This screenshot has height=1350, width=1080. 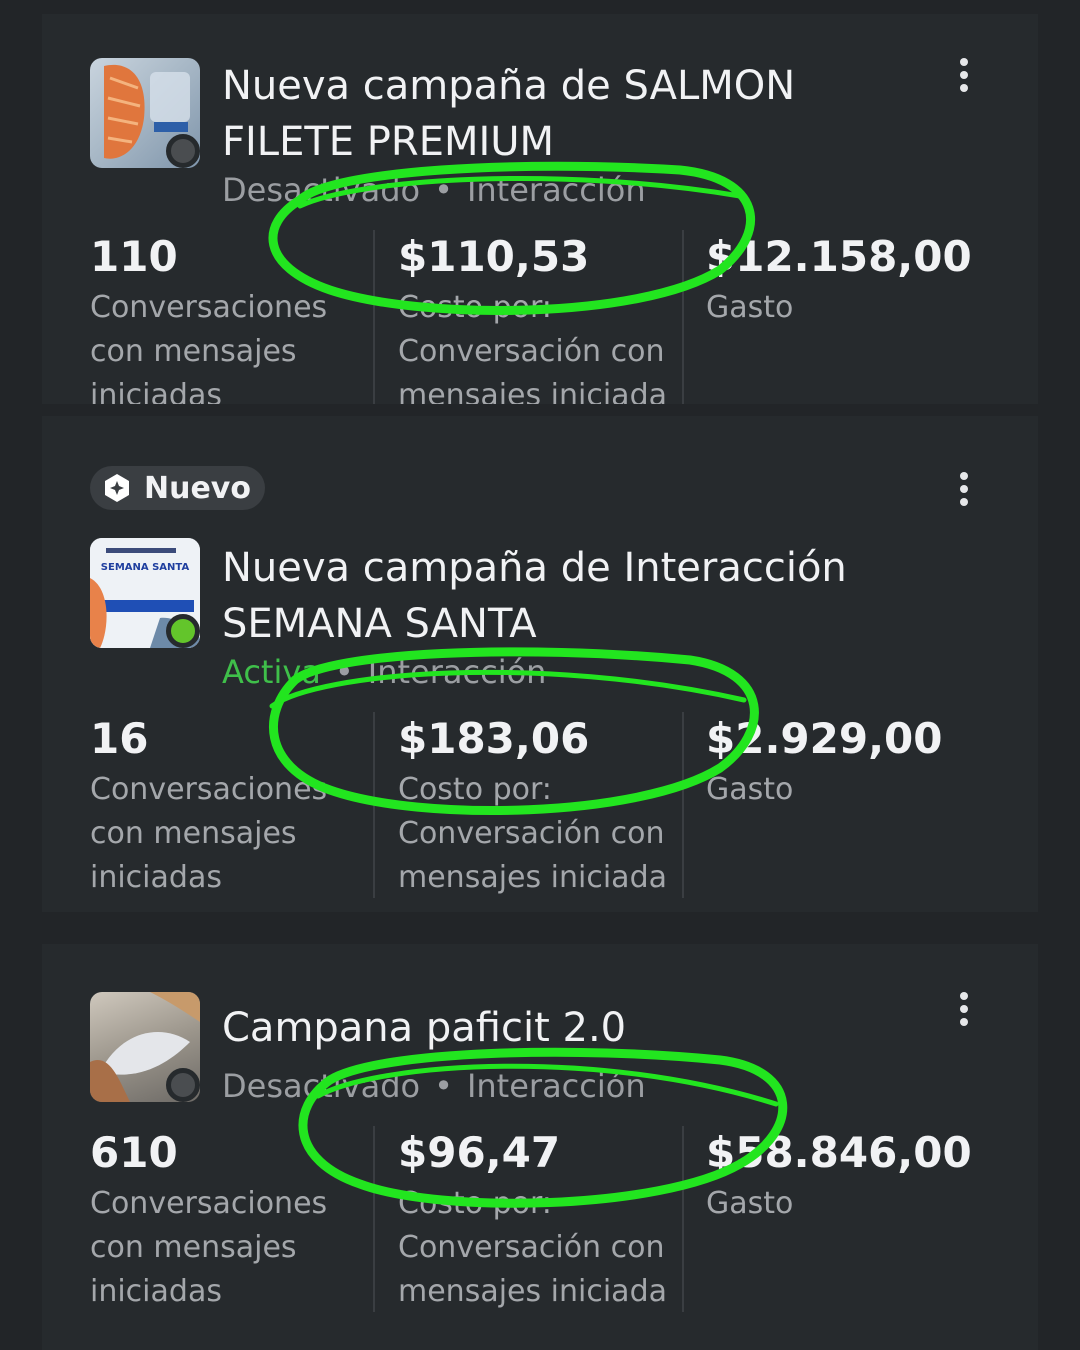 What do you see at coordinates (119, 738) in the screenshot?
I see `results-value: 16` at bounding box center [119, 738].